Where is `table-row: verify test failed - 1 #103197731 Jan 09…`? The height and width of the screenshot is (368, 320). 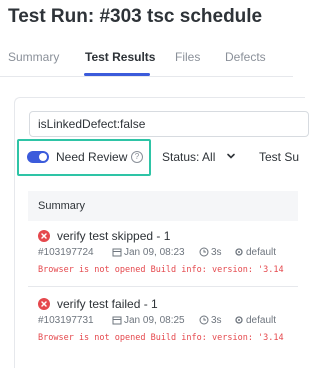 table-row: verify test failed - 1 #103197731 Jan 09… is located at coordinates (163, 323).